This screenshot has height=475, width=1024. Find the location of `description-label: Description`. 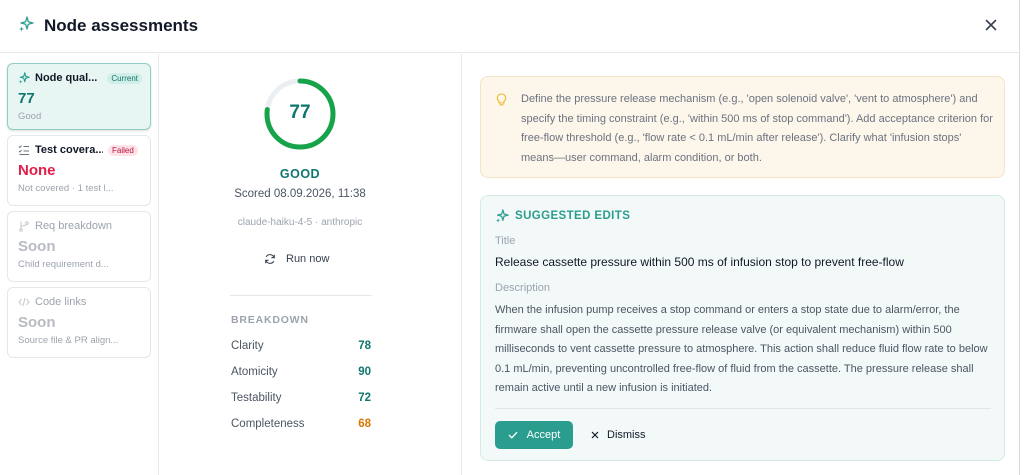

description-label: Description is located at coordinates (523, 288).